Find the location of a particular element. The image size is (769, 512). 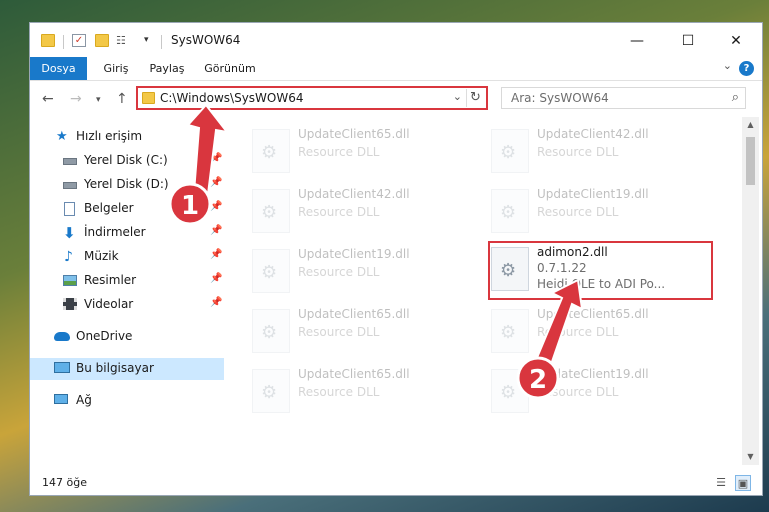

nav-label: İndirmeler is located at coordinates (115, 232).